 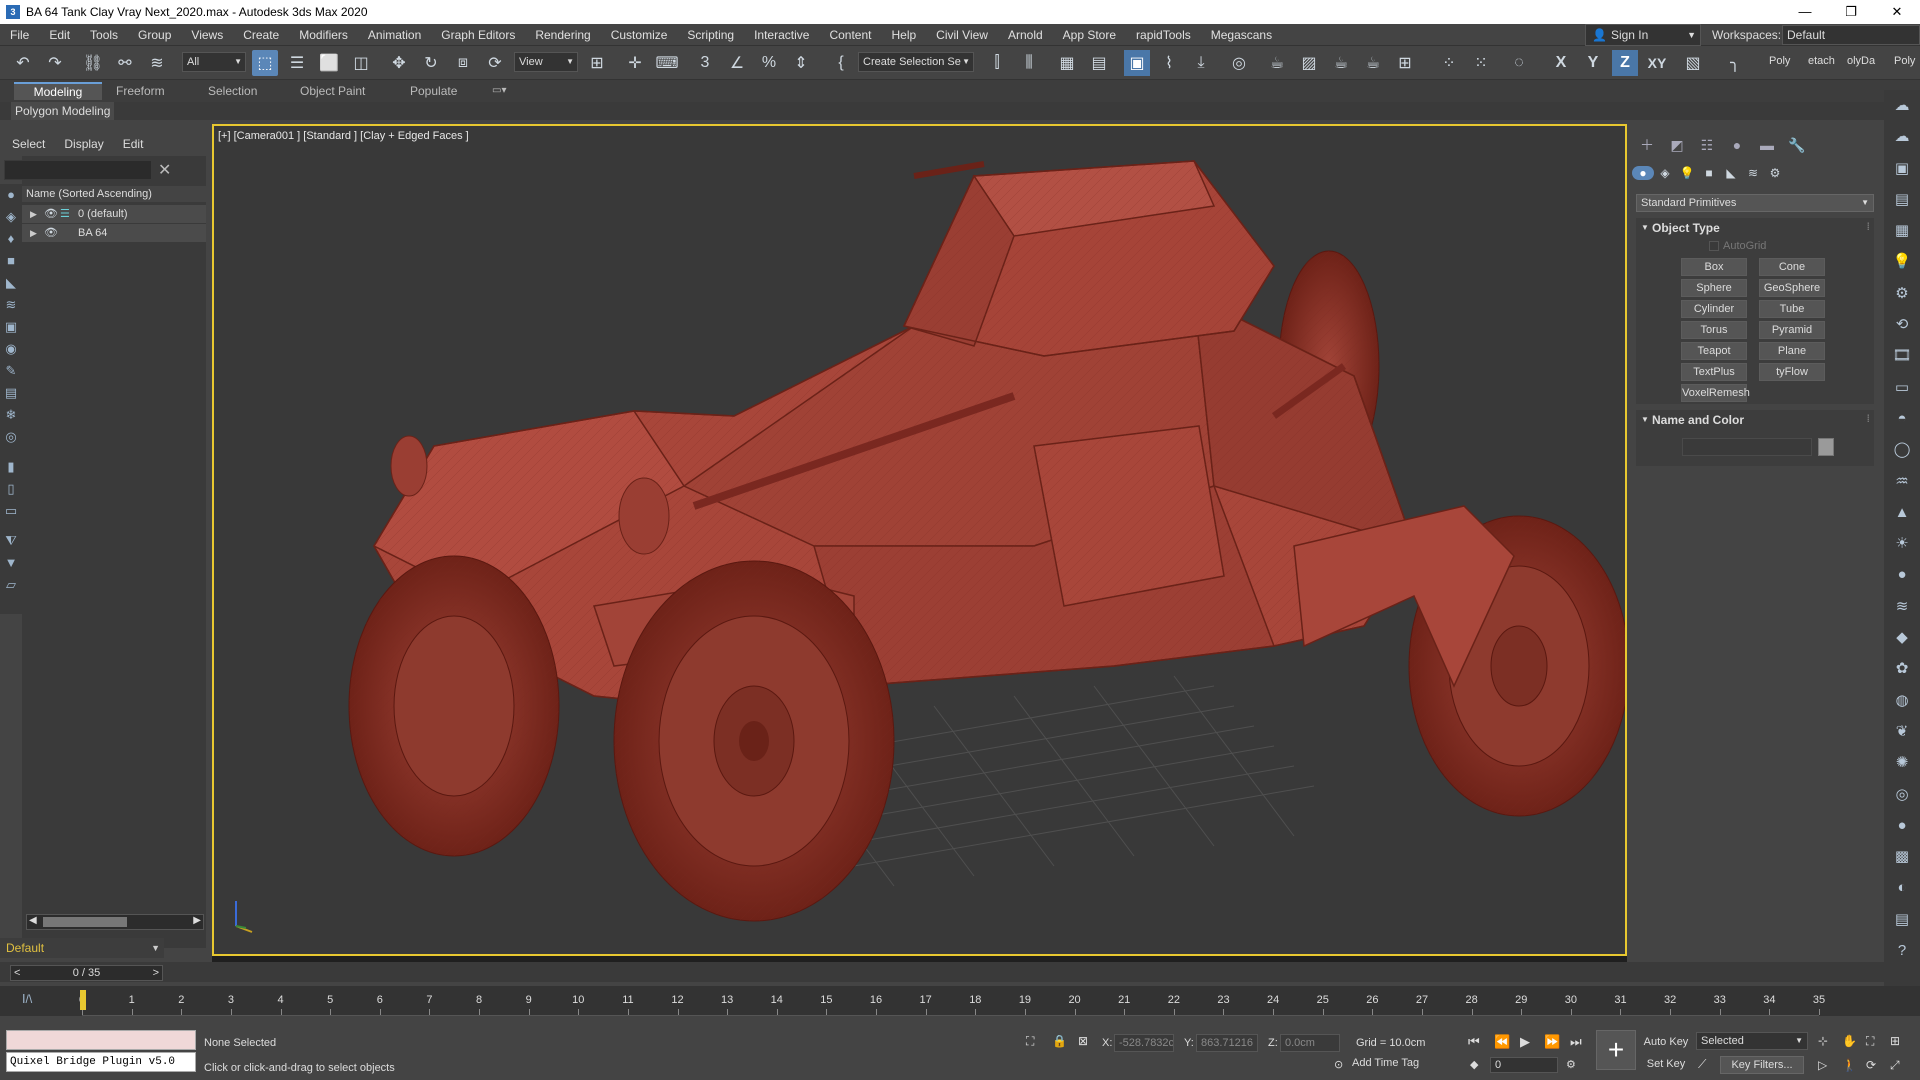 I want to click on mirror-icon: ⫿, so click(x=997, y=63).